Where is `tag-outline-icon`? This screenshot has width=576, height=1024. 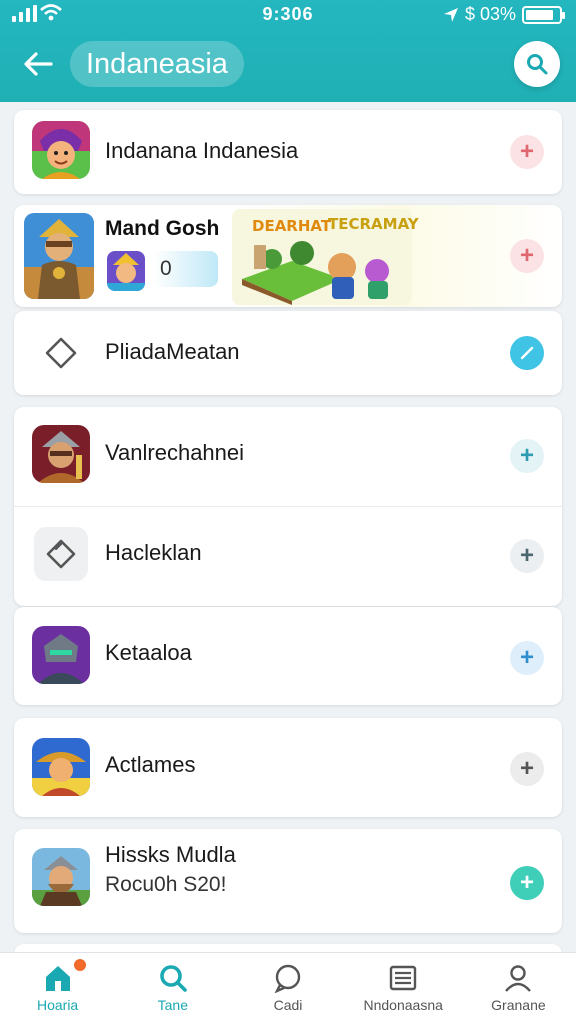
tag-outline-icon is located at coordinates (61, 554).